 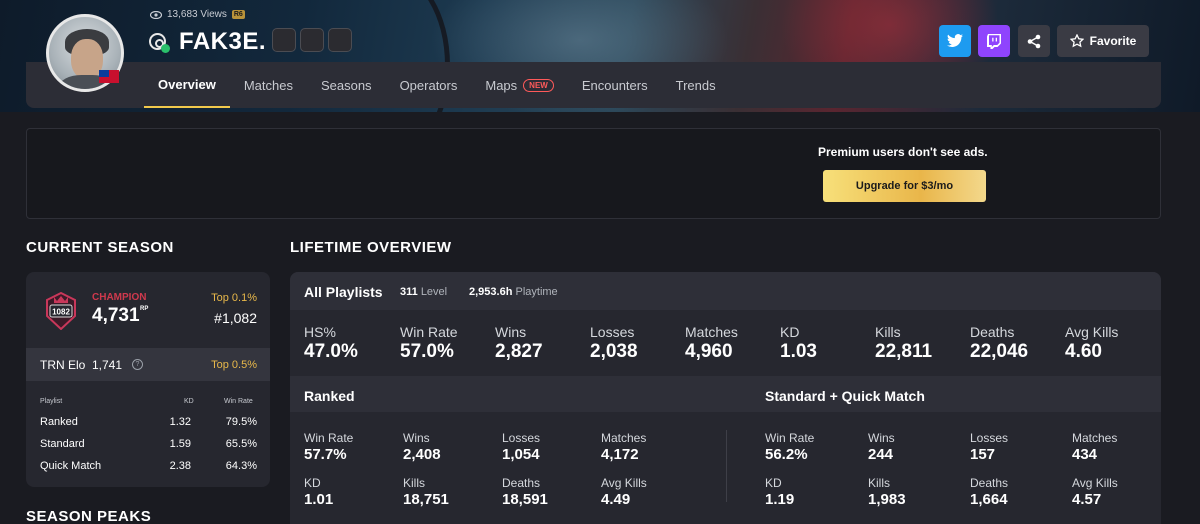 I want to click on stat-value: 1.01, so click(x=319, y=499).